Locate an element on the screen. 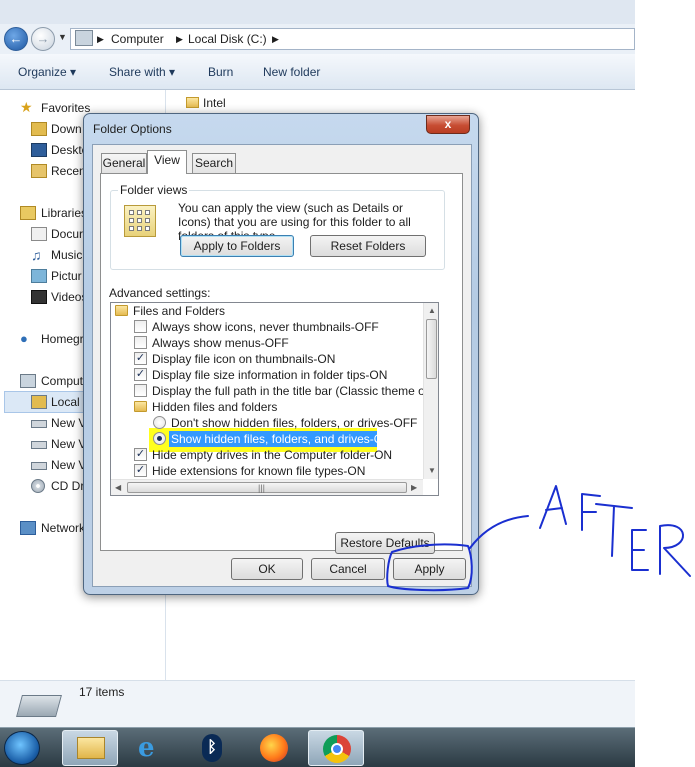  close-button: x is located at coordinates (448, 124).